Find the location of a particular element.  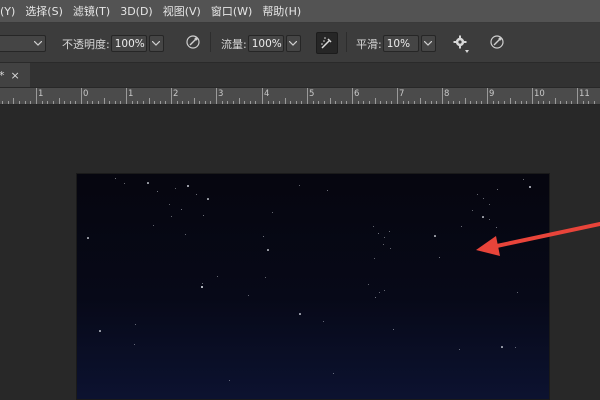

pressure-opacity-button is located at coordinates (193, 42).